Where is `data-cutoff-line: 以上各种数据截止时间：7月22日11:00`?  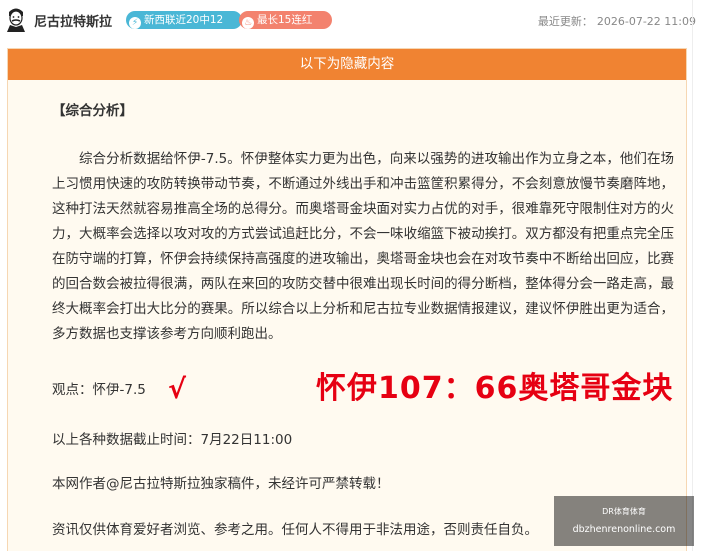 data-cutoff-line: 以上各种数据截止时间：7月22日11:00 is located at coordinates (172, 440).